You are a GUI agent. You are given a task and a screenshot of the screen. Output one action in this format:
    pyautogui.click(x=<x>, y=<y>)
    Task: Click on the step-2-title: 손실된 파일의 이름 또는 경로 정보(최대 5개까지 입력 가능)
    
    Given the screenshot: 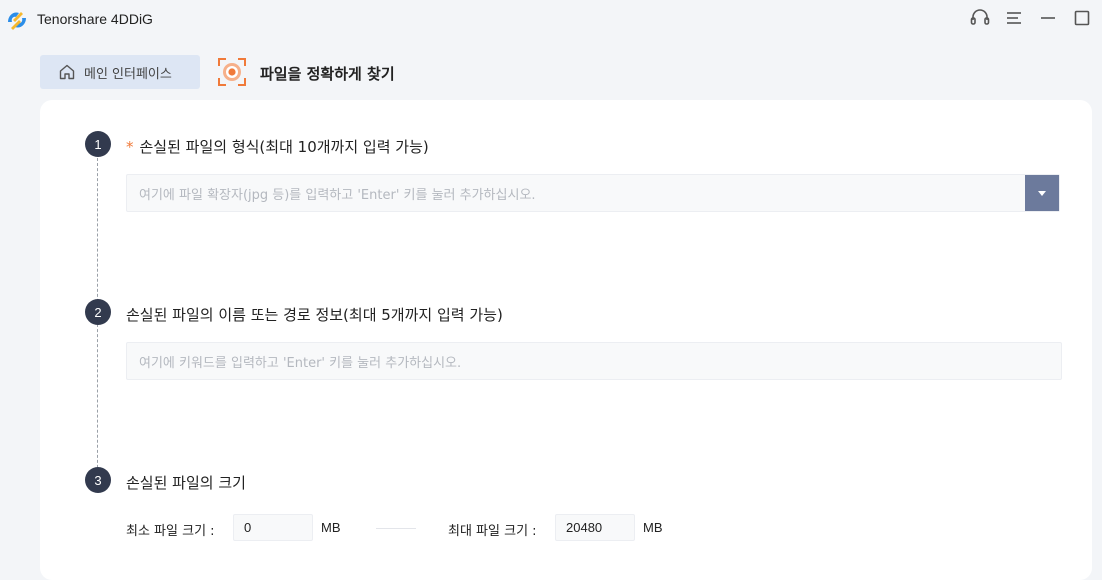 What is the action you would take?
    pyautogui.click(x=314, y=315)
    